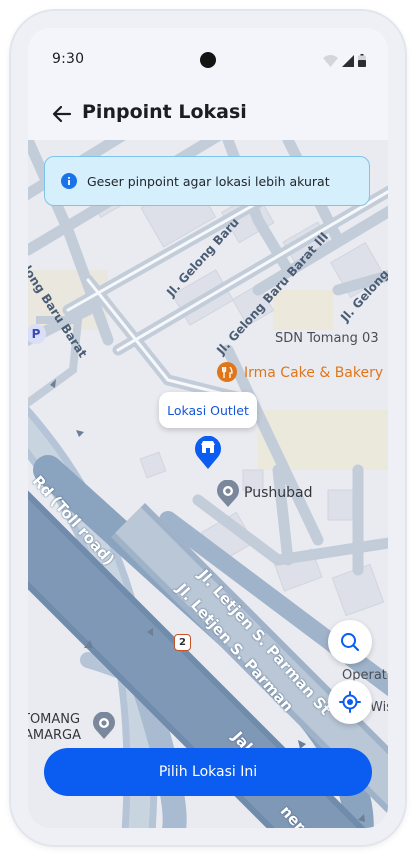 This screenshot has height=856, width=416. What do you see at coordinates (348, 60) in the screenshot?
I see `signal-icon` at bounding box center [348, 60].